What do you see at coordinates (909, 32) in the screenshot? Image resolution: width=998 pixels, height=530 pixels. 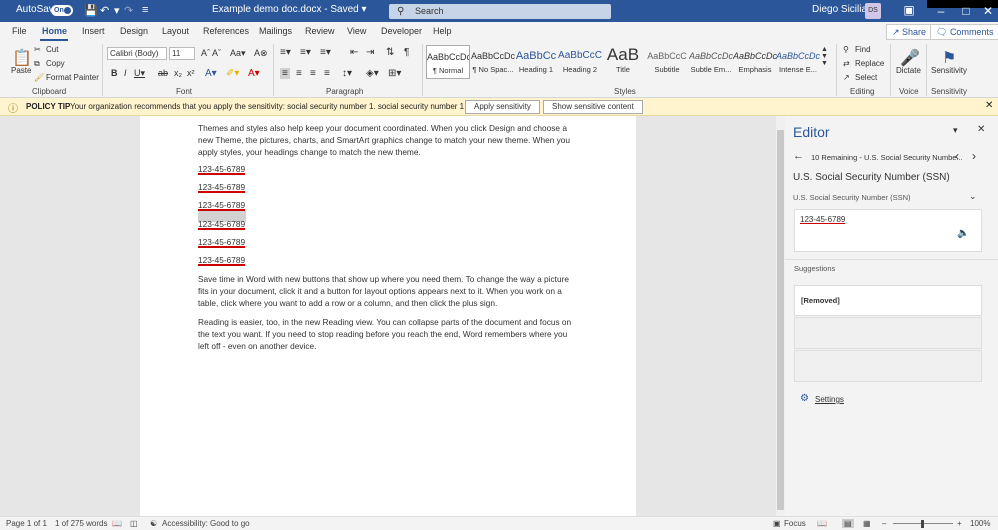 I see `share-button: ↗ Share` at bounding box center [909, 32].